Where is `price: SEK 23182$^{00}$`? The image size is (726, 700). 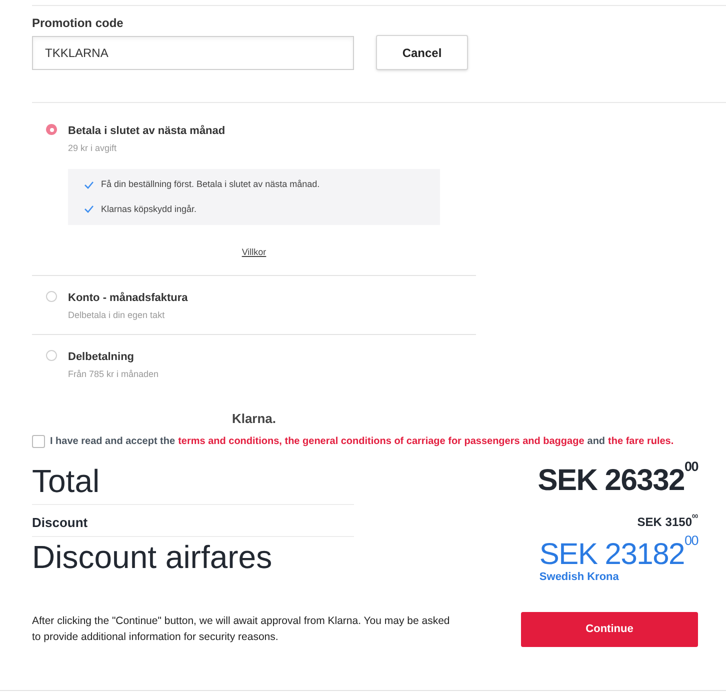
price: SEK 23182$^{00}$ is located at coordinates (618, 554).